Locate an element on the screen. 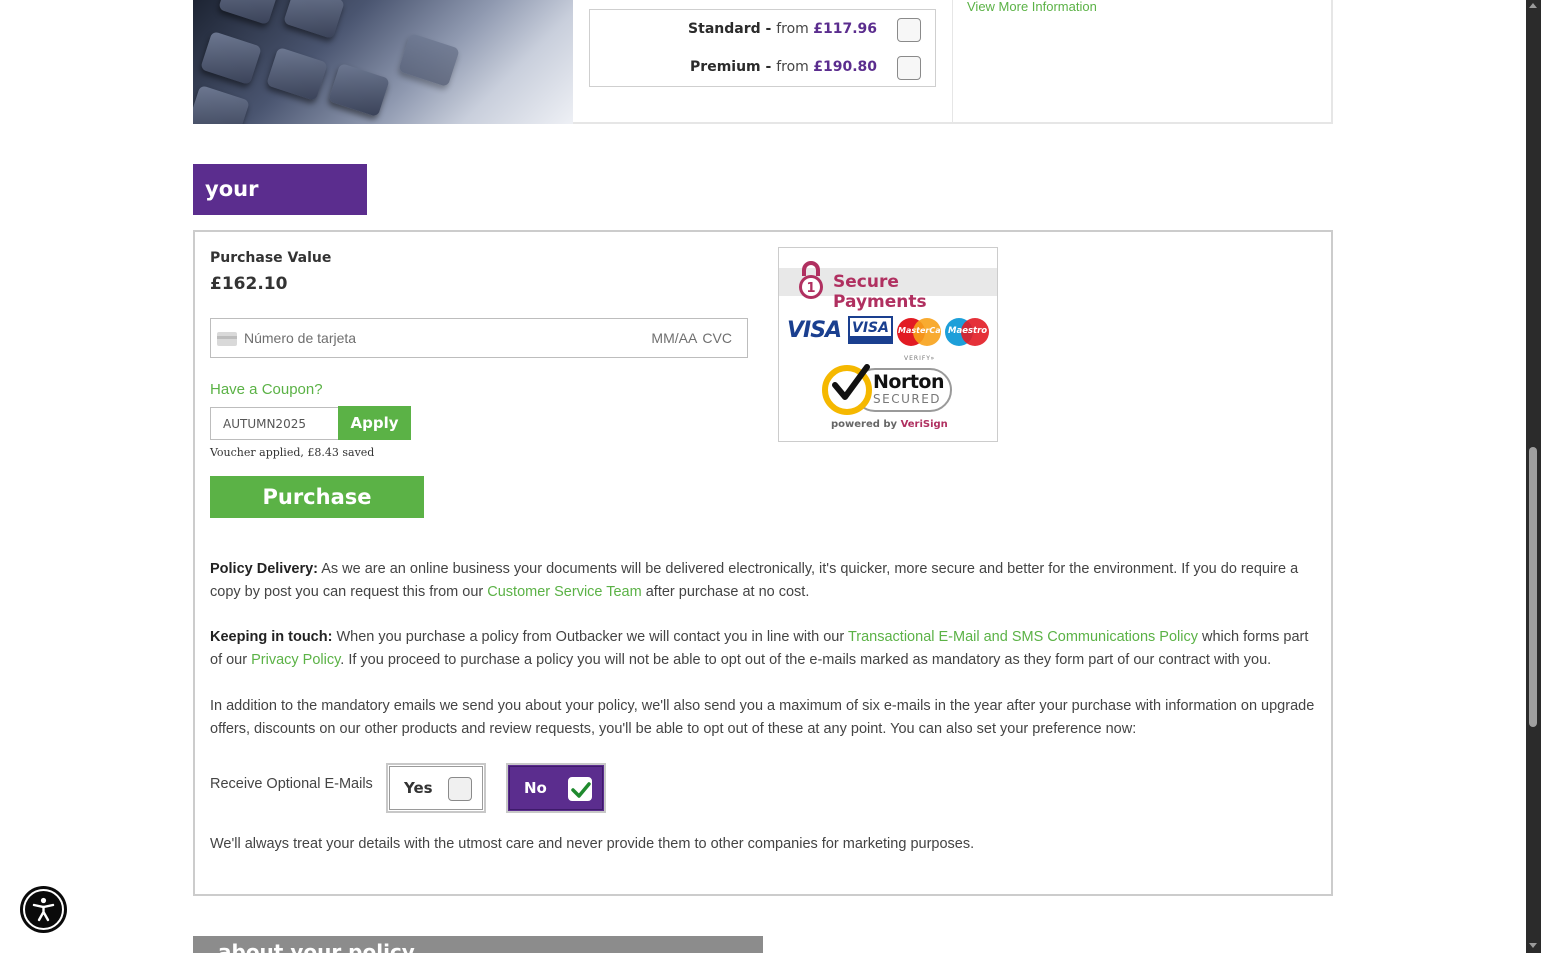 The width and height of the screenshot is (1541, 953). voucher-message: Voucher applied, £8.43 saved is located at coordinates (292, 452).